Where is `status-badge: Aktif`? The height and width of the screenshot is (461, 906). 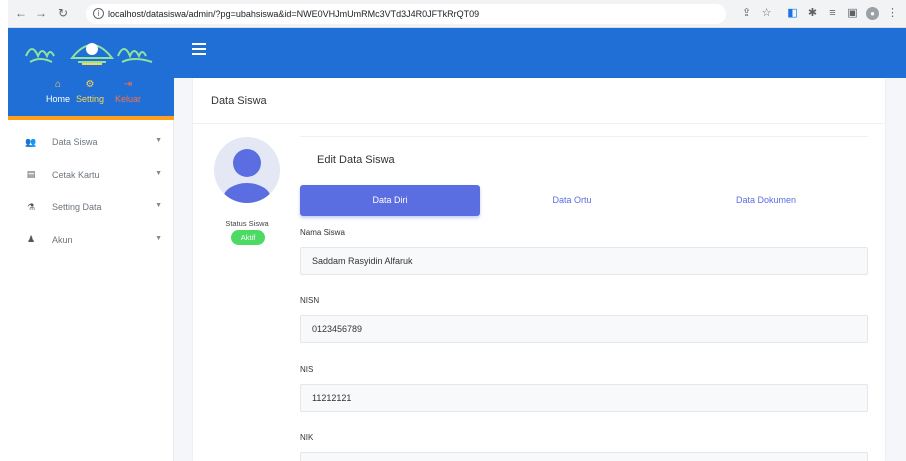
status-badge: Aktif is located at coordinates (248, 237).